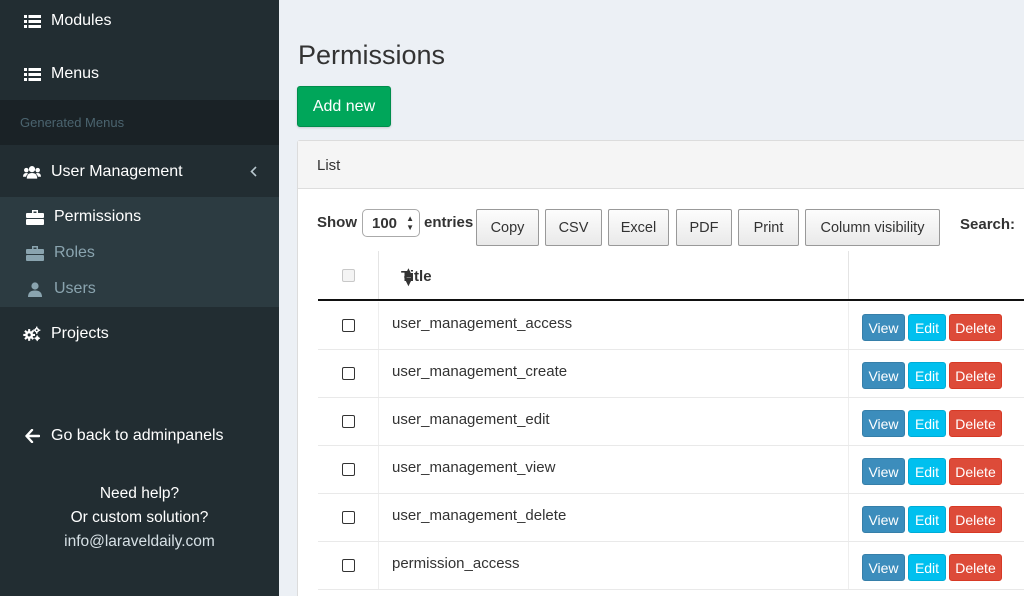 Image resolution: width=1024 pixels, height=596 pixels. Describe the element at coordinates (408, 277) in the screenshot. I see `sort-icon: ▲ ▼` at that location.